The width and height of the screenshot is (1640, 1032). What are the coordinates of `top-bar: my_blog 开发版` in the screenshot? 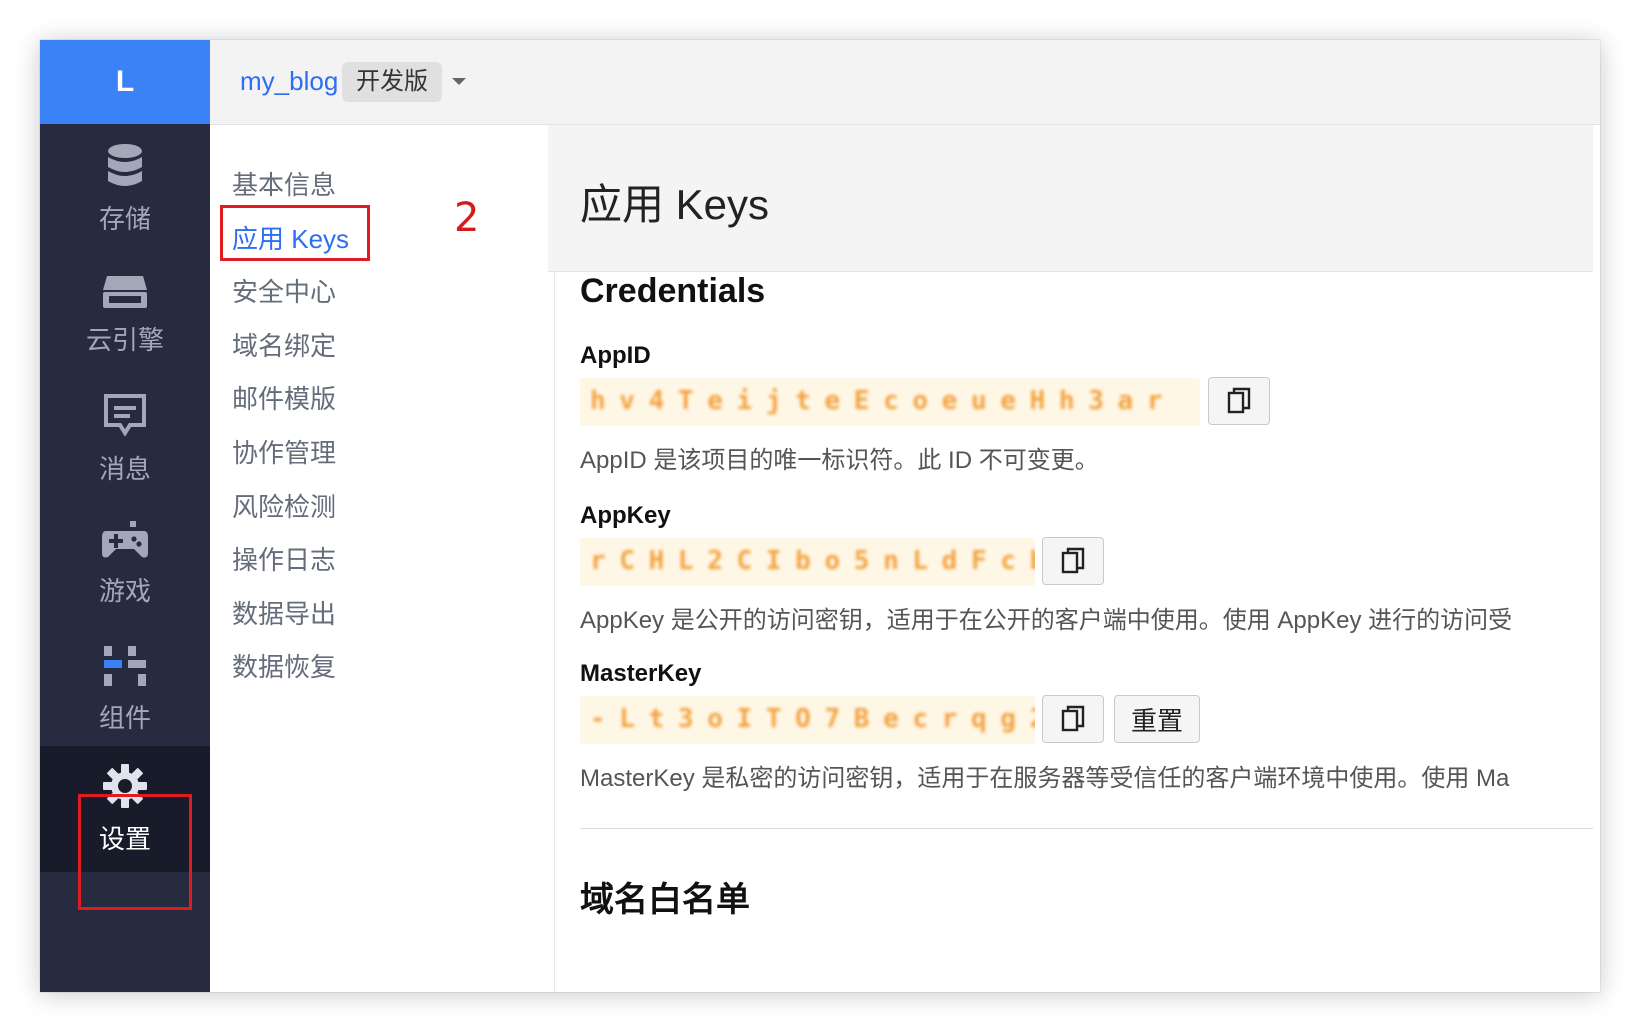 It's located at (905, 82).